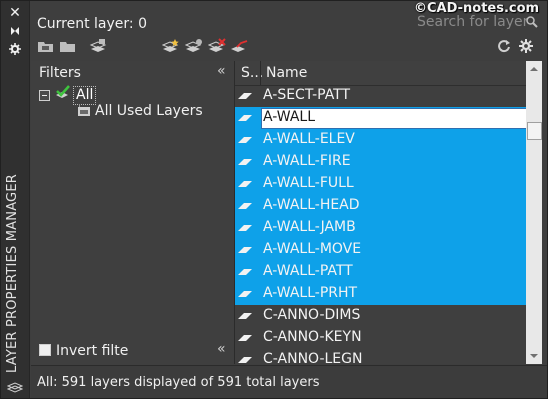  Describe the element at coordinates (307, 161) in the screenshot. I see `layer-name: A-WALL-FIRE` at that location.